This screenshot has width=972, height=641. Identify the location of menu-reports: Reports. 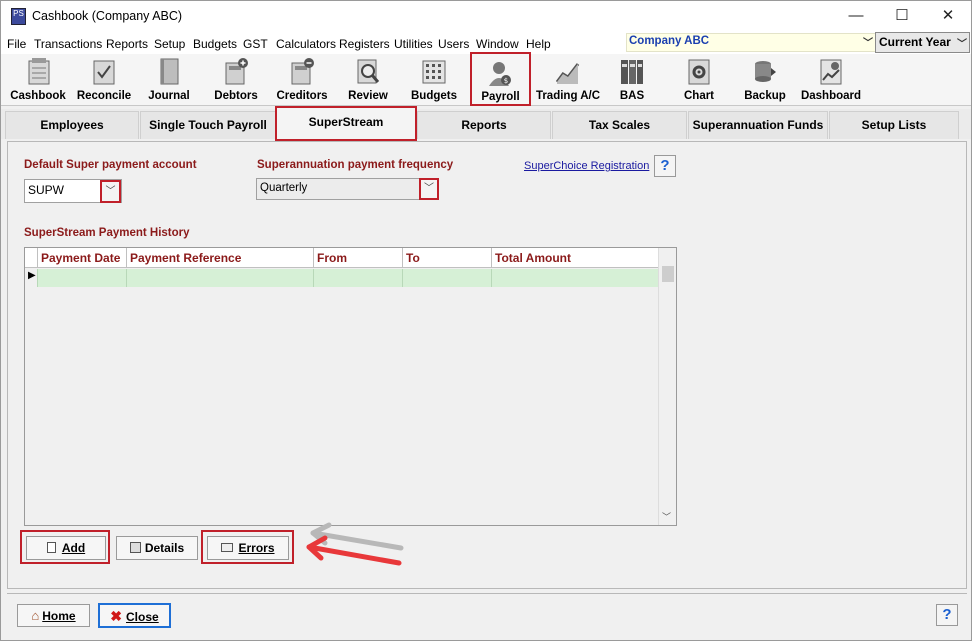
(127, 44).